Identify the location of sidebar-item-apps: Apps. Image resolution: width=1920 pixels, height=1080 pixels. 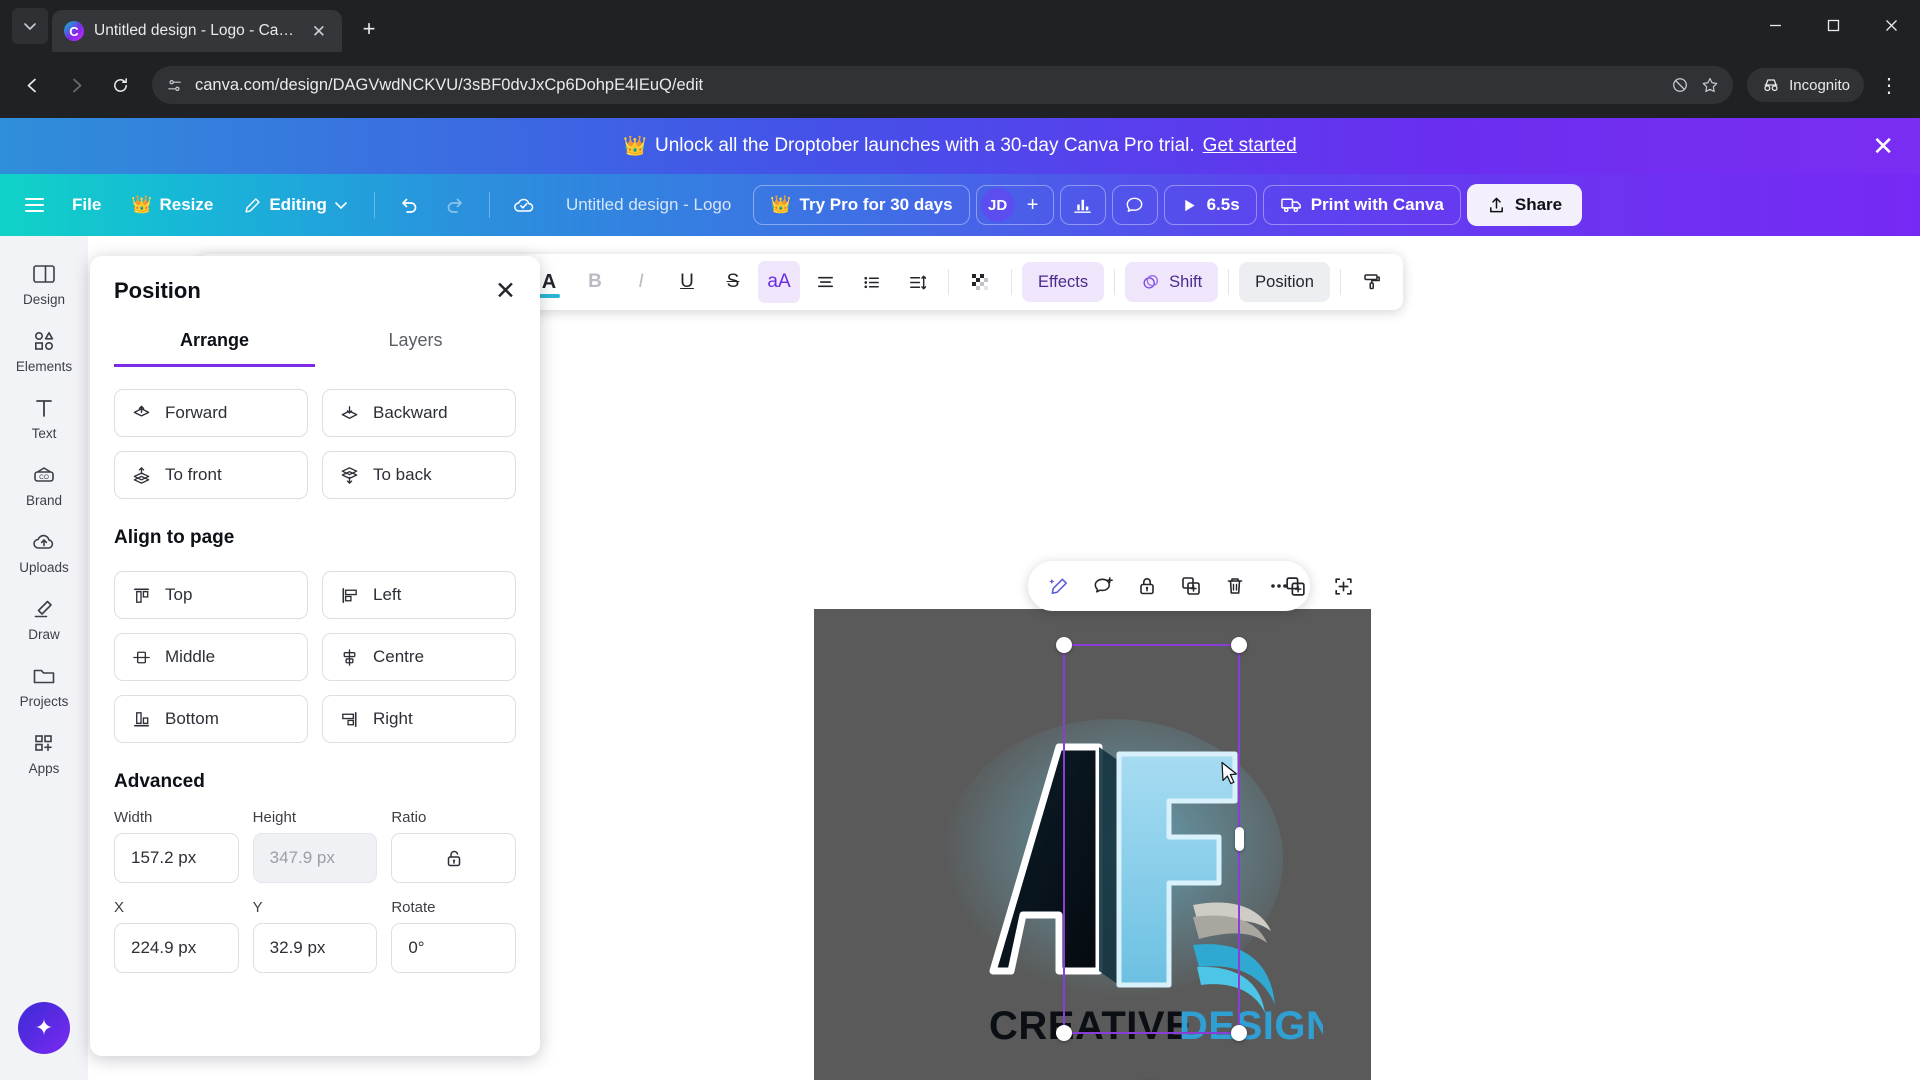
(44, 752).